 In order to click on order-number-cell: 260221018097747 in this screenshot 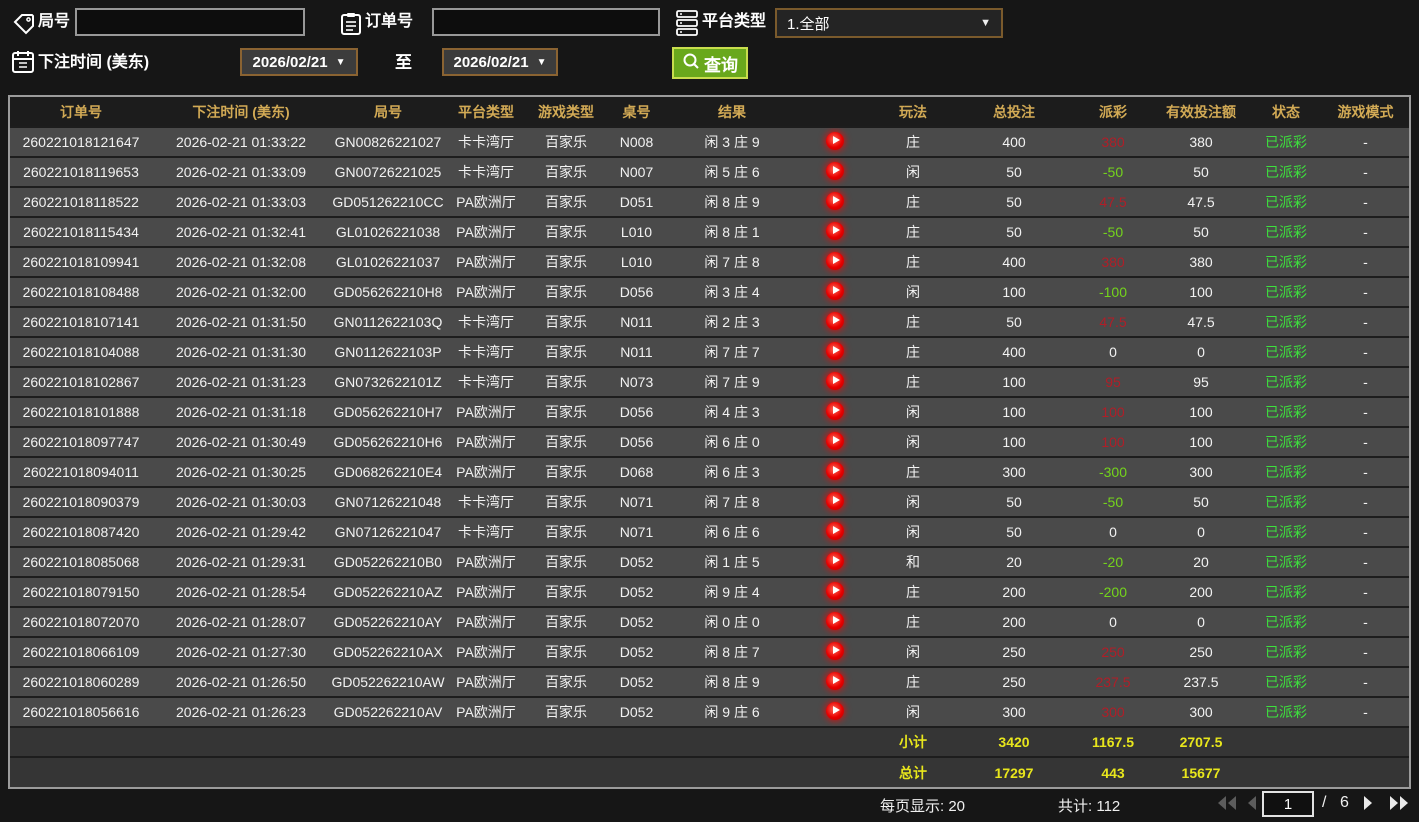, I will do `click(81, 442)`.